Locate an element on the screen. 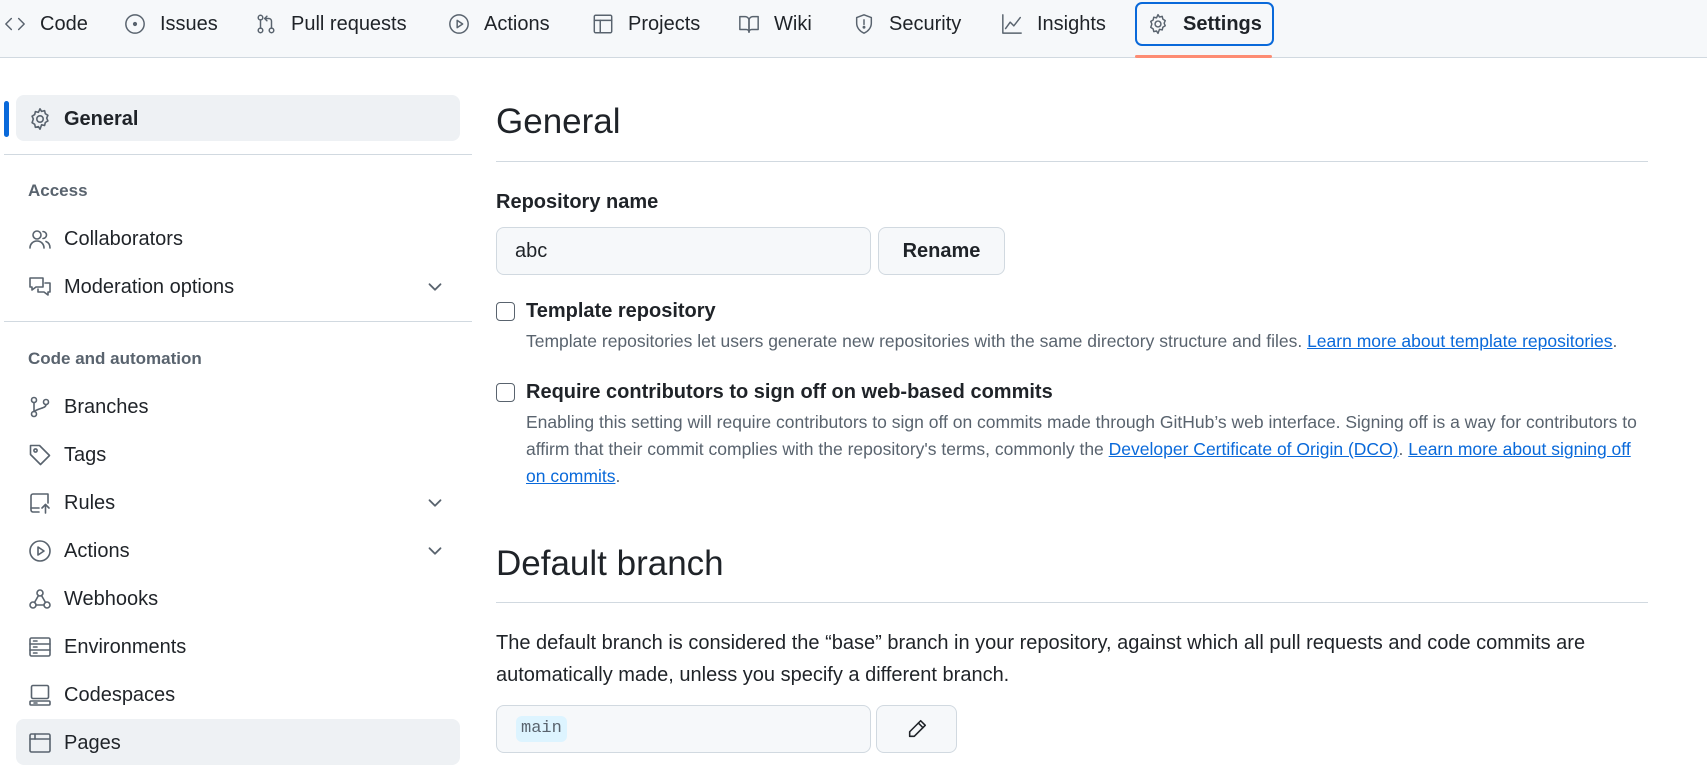  sidebar-item-label: Webhooks is located at coordinates (111, 599).